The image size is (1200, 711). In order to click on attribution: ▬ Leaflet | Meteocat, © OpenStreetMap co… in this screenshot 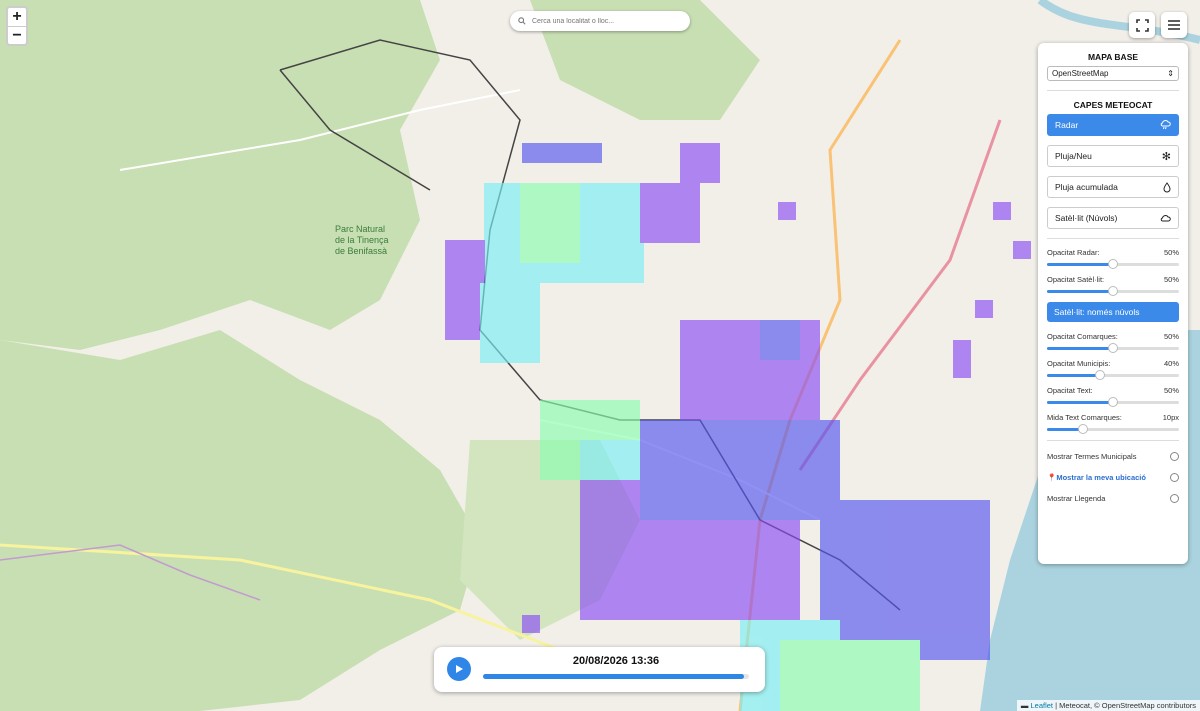, I will do `click(1108, 705)`.